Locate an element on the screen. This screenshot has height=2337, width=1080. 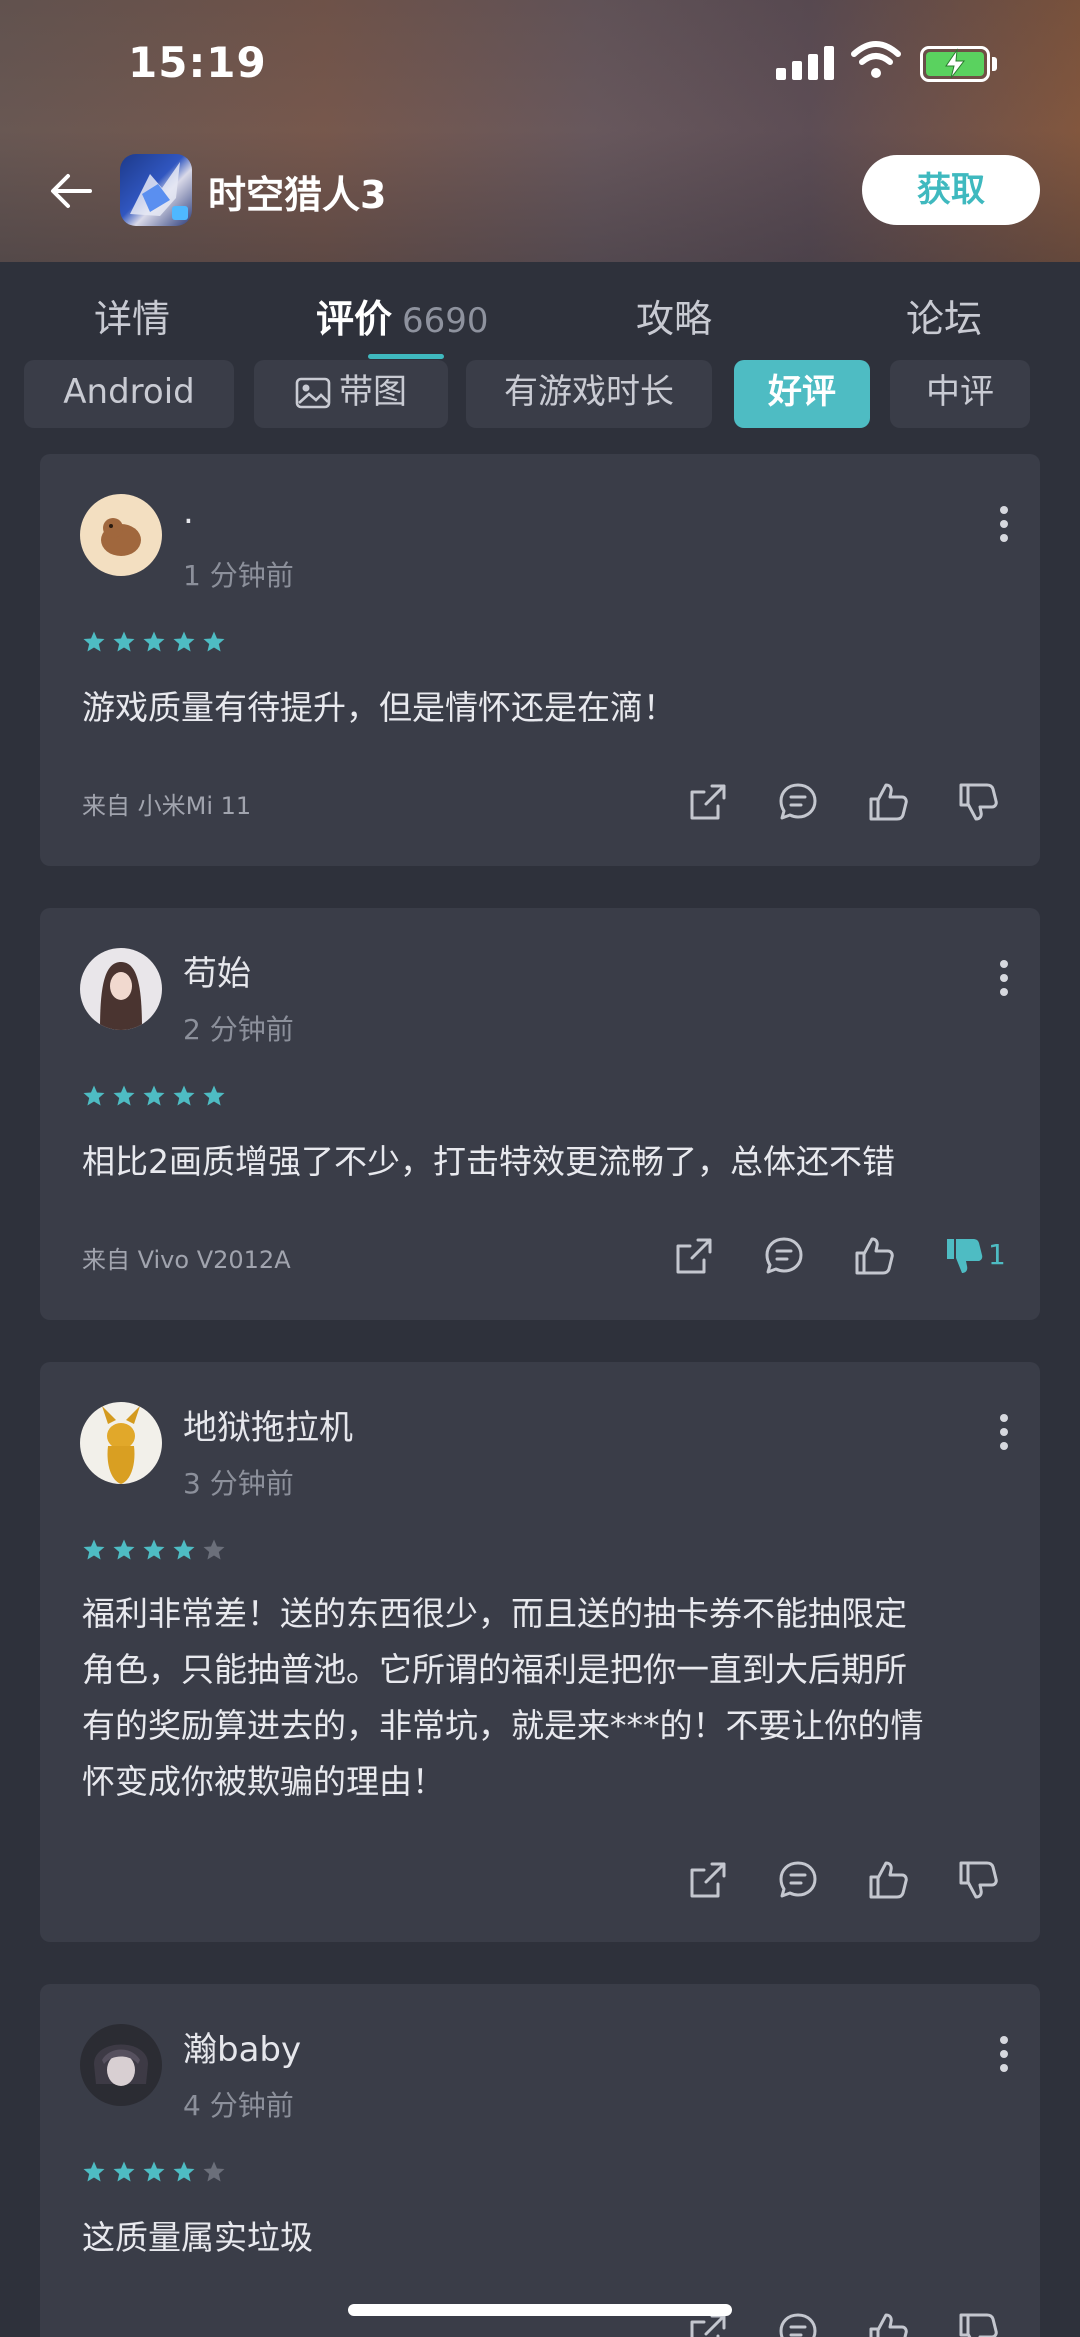
review-count: 6690 is located at coordinates (445, 321).